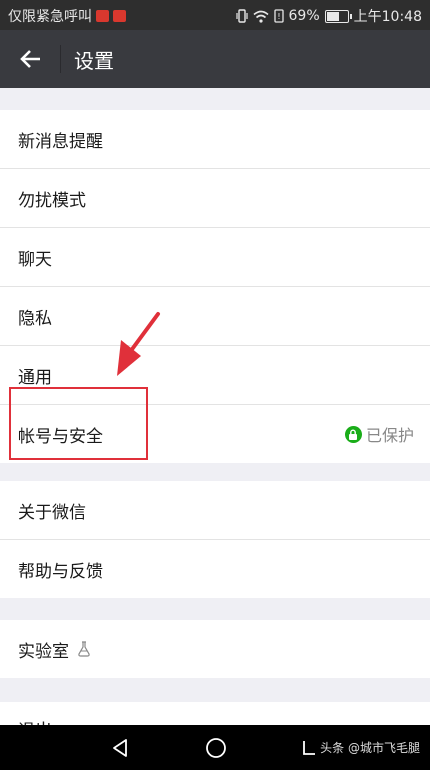  Describe the element at coordinates (215, 59) in the screenshot. I see `title-bar: 设置` at that location.